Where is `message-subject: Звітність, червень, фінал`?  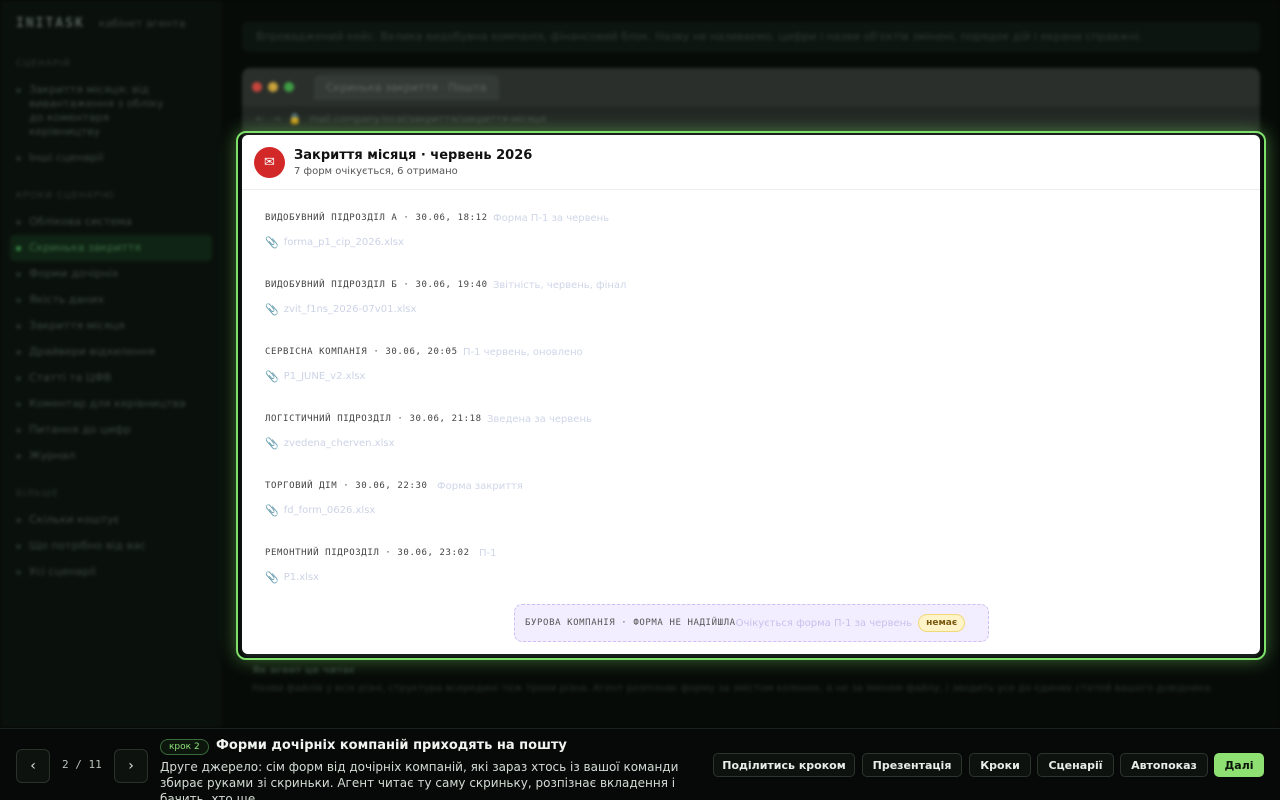
message-subject: Звітність, червень, фінал is located at coordinates (560, 285).